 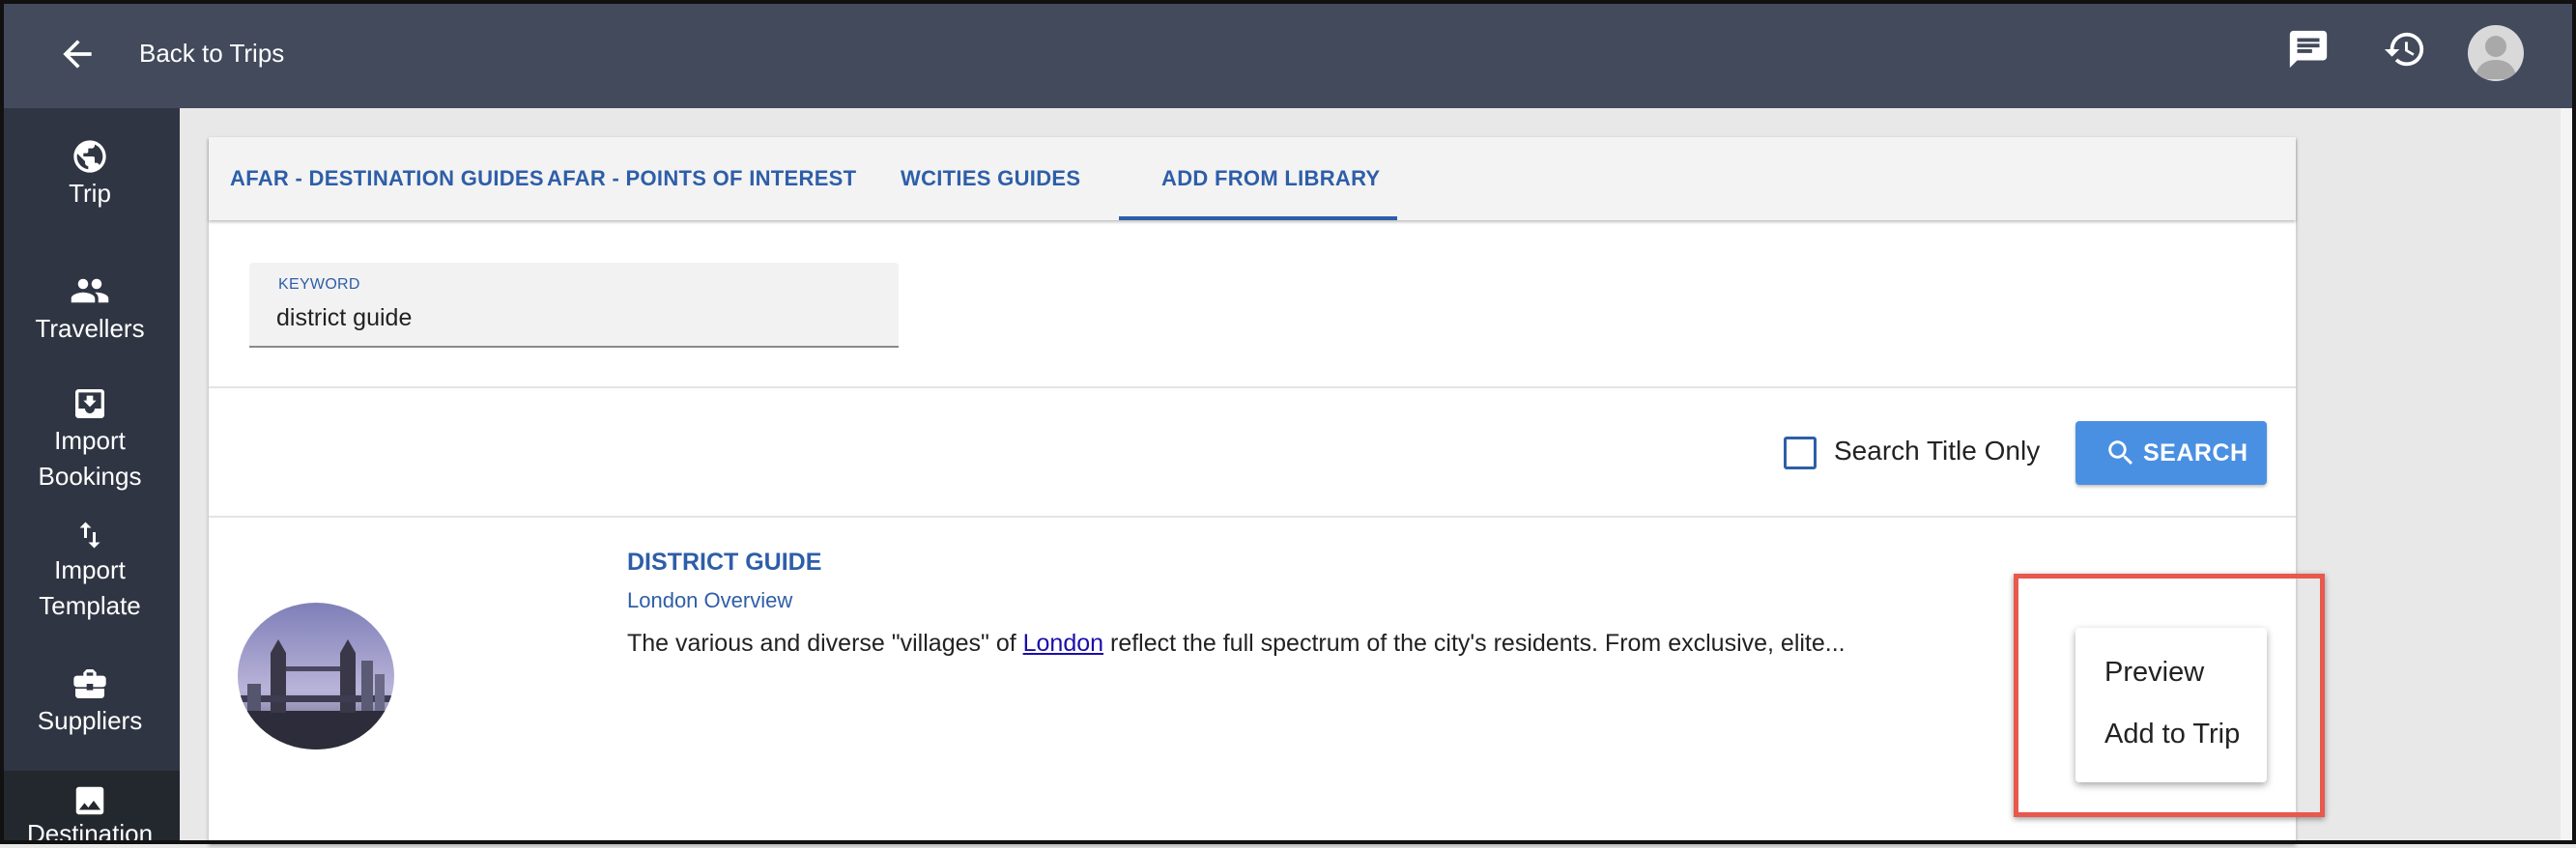 What do you see at coordinates (90, 290) in the screenshot?
I see `people-icon` at bounding box center [90, 290].